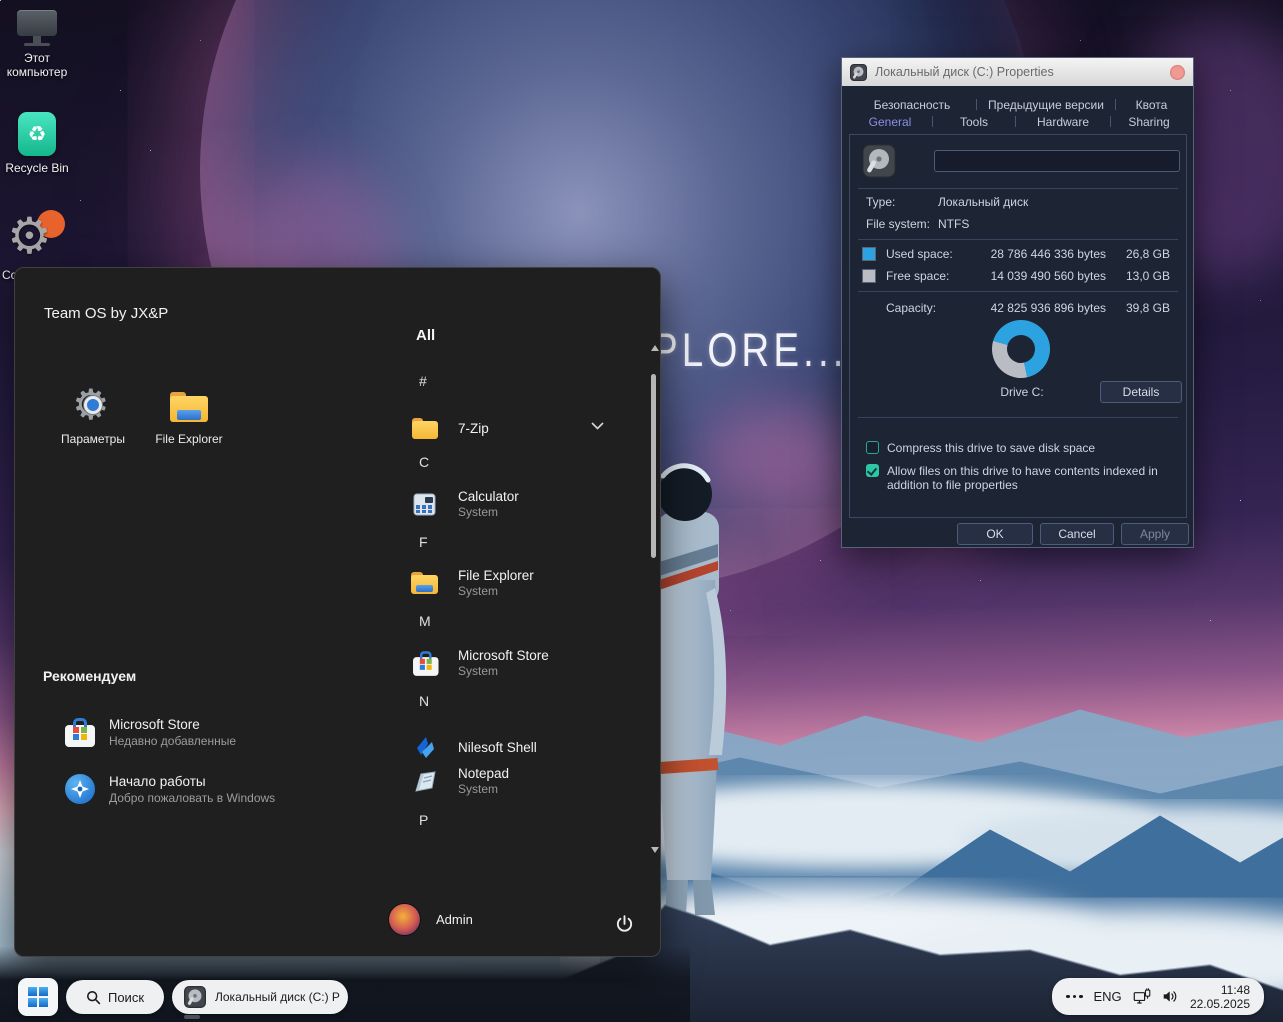  I want to click on gear-icon: ⚙, so click(29, 236).